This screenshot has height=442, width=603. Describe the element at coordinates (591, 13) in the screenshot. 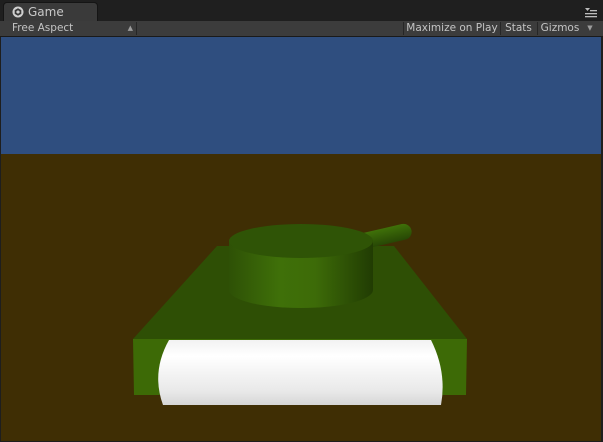

I see `panel-menu-icon` at that location.